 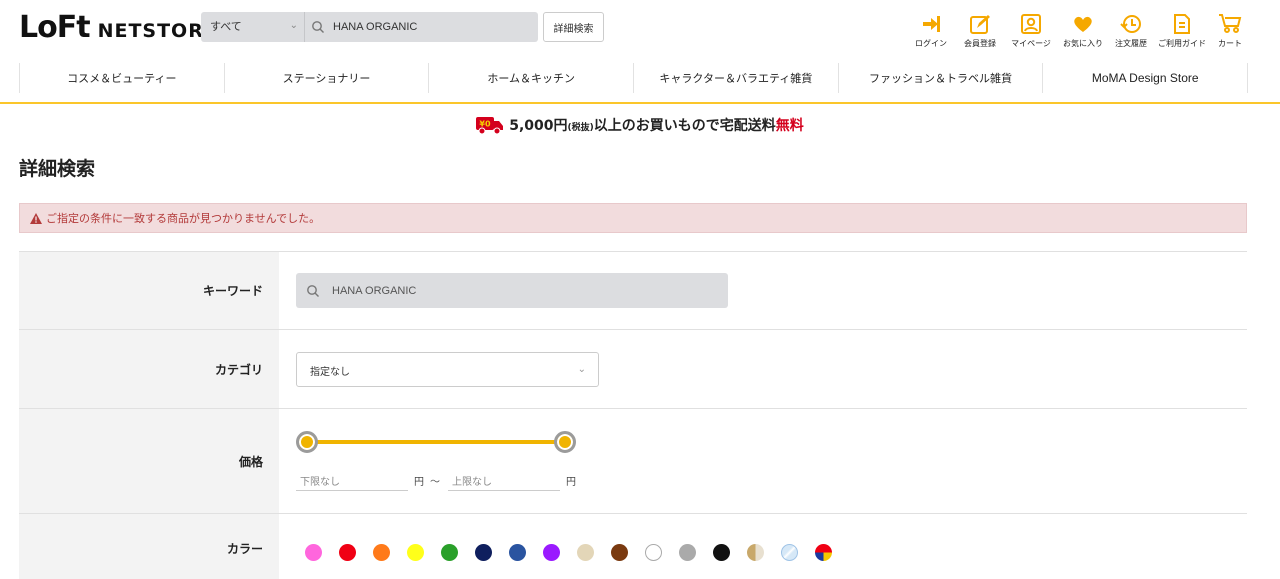 I want to click on keyword-value: HANA ORGANIC, so click(x=374, y=290).